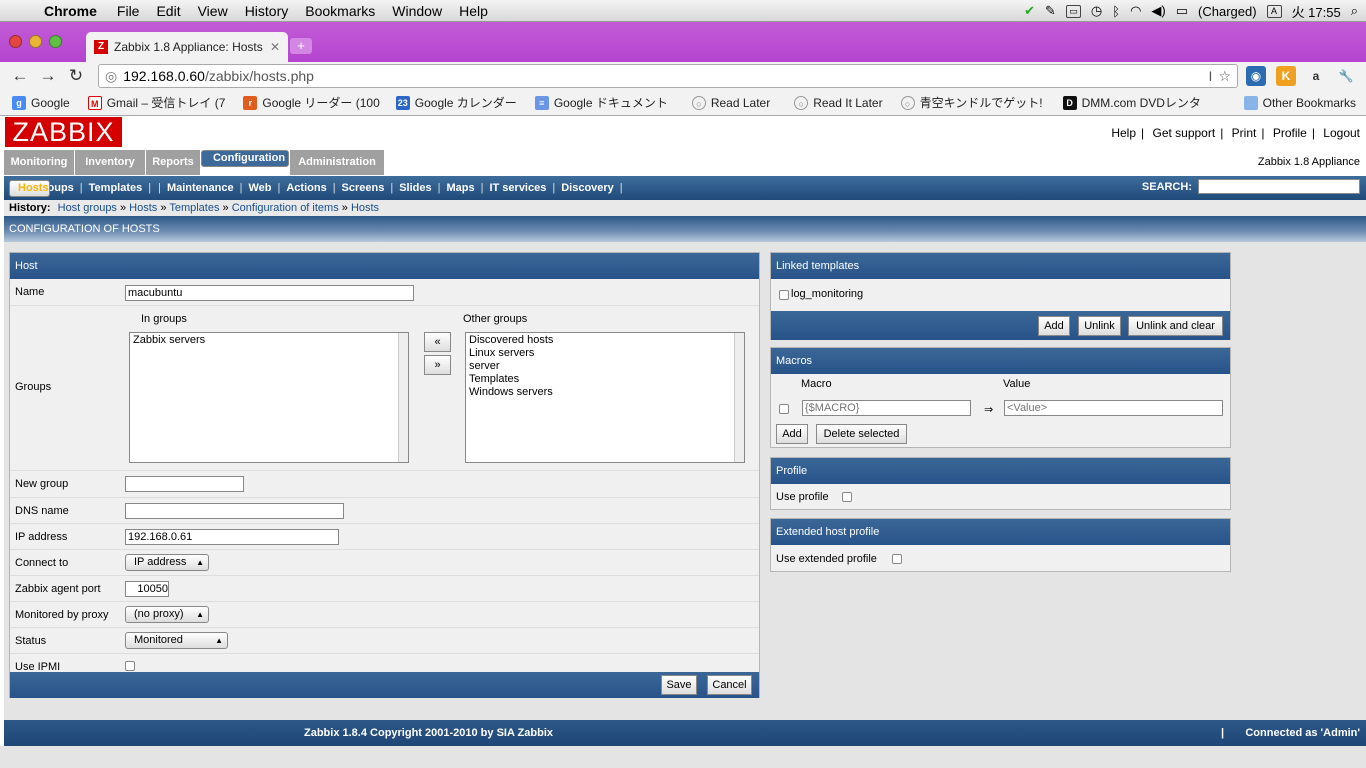 The height and width of the screenshot is (768, 1366). I want to click on move-left-button: «, so click(437, 342).